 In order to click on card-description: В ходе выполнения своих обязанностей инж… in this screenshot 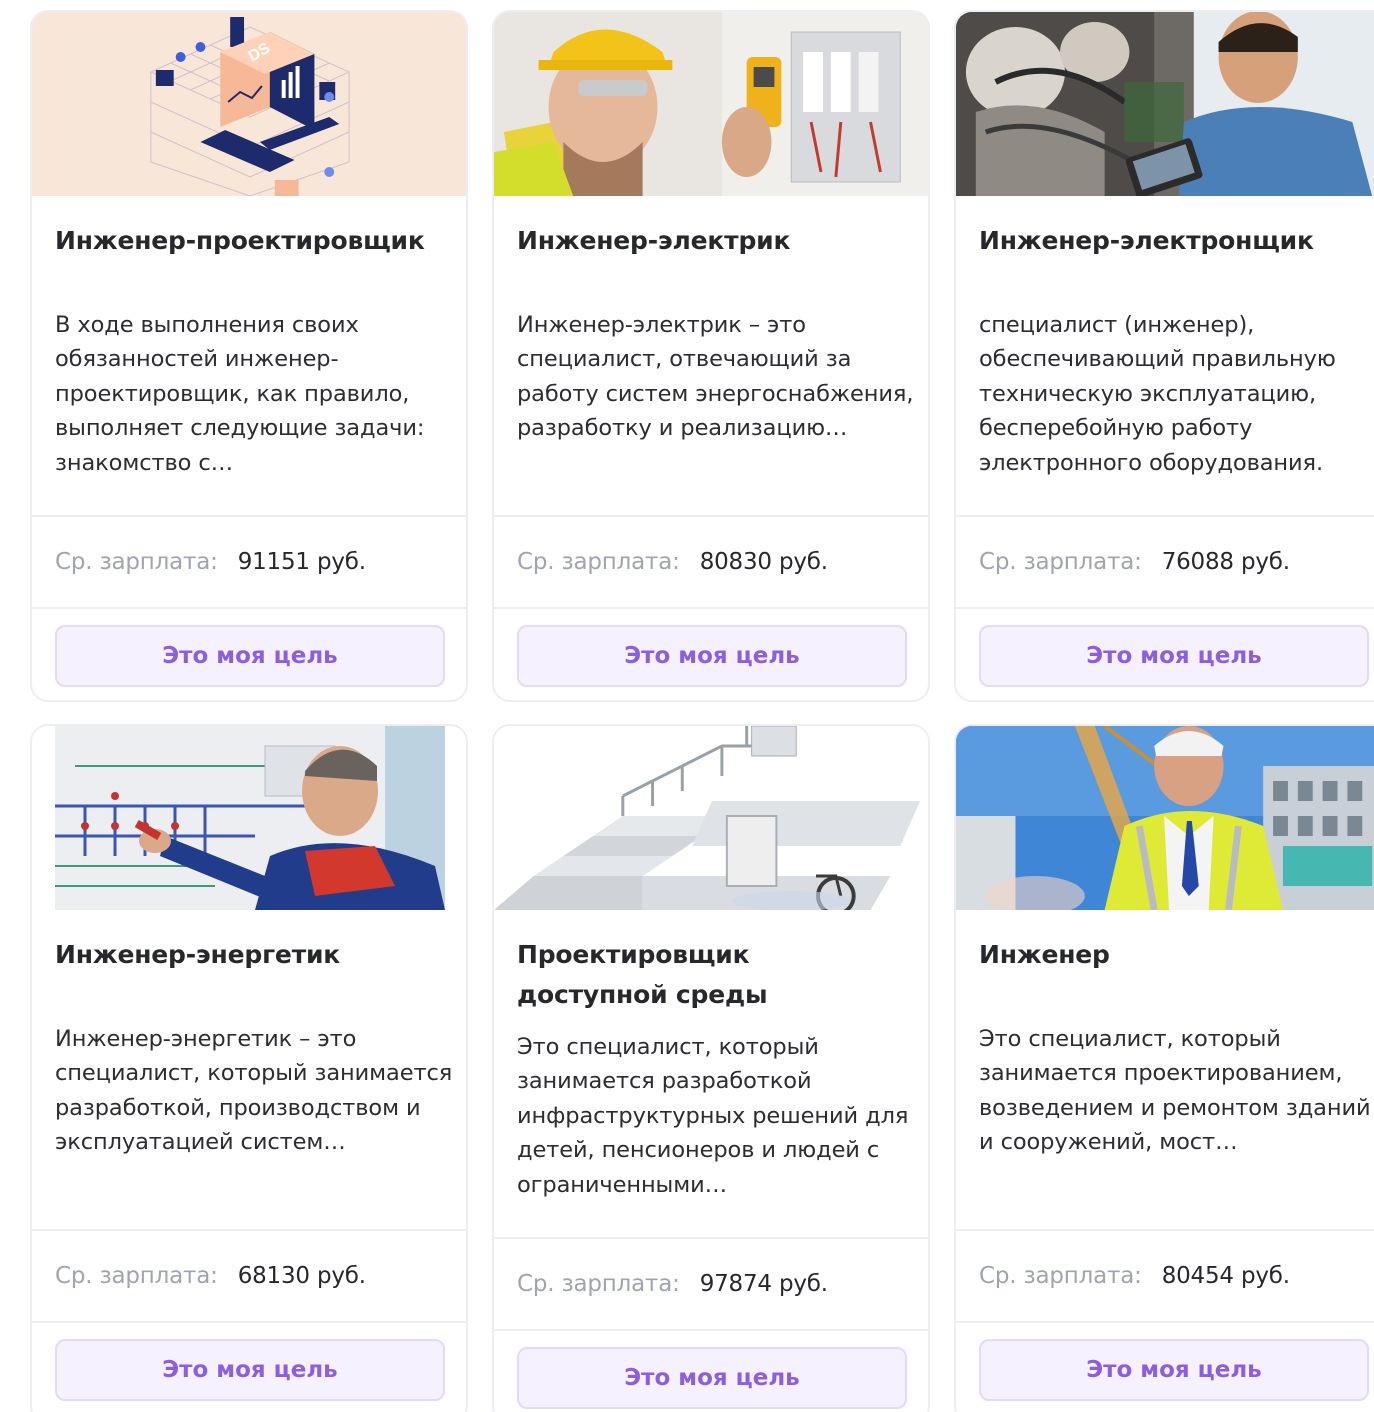, I will do `click(240, 394)`.